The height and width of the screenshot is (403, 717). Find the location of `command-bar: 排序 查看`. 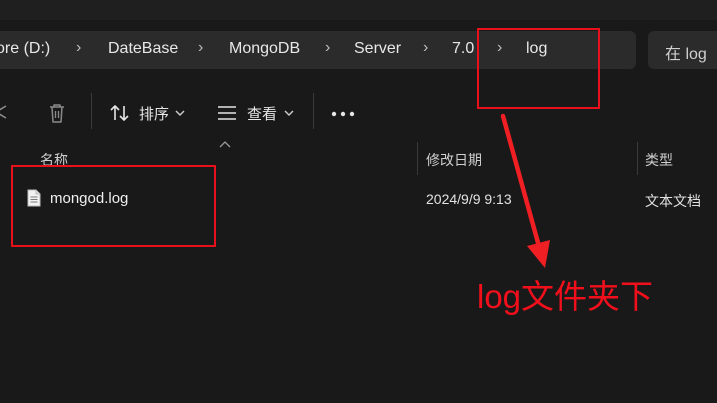

command-bar: 排序 查看 is located at coordinates (358, 113).